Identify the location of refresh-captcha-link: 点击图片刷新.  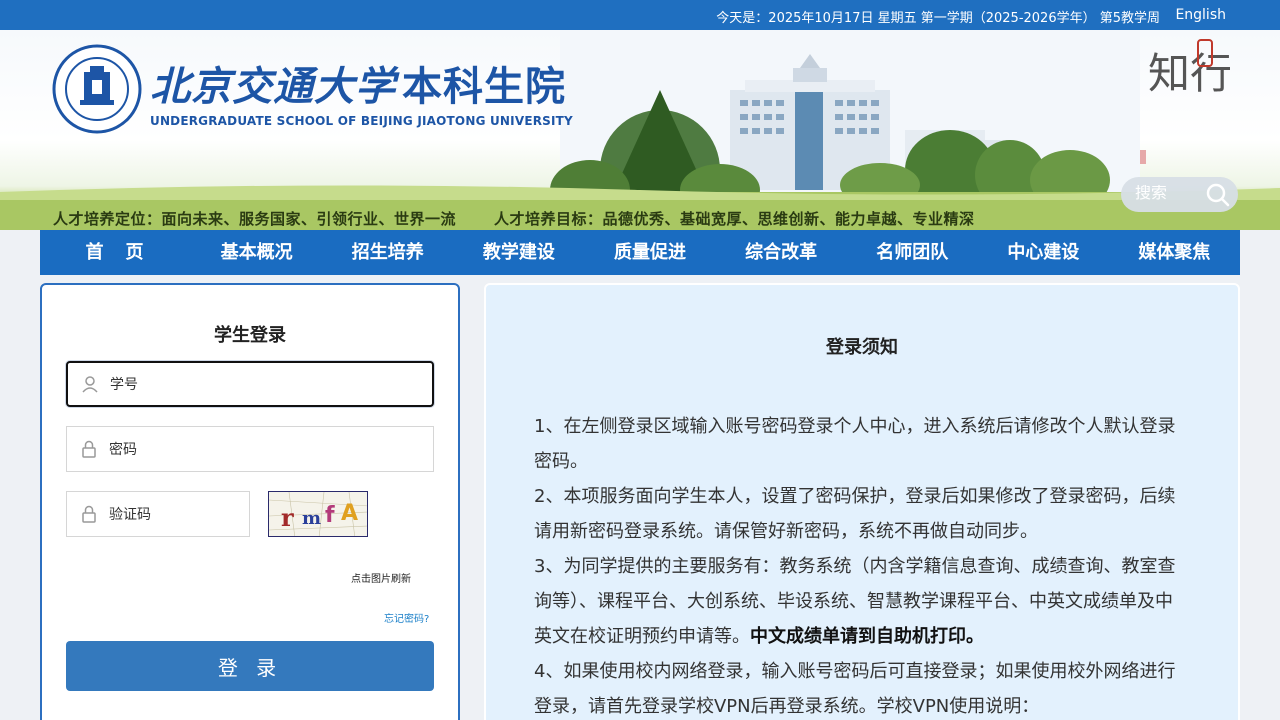
(381, 577).